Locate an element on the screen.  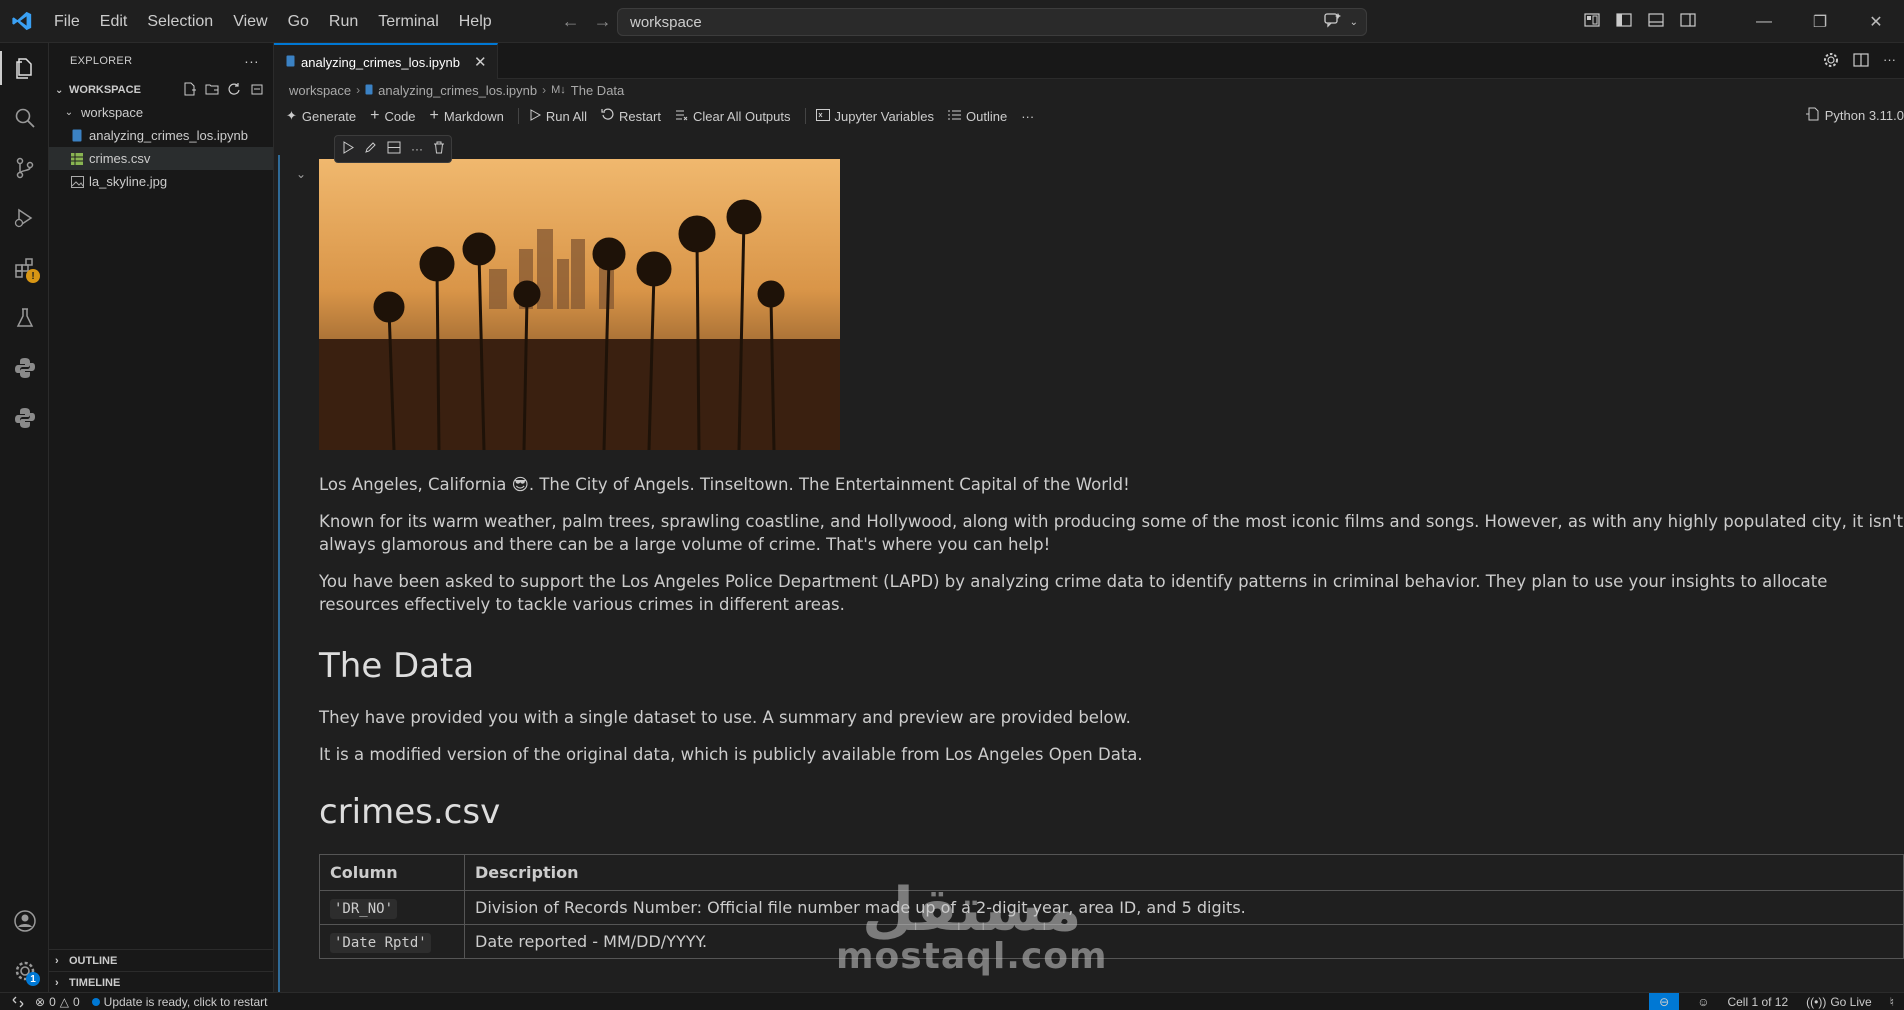
customize-layout-icon is located at coordinates (1592, 21).